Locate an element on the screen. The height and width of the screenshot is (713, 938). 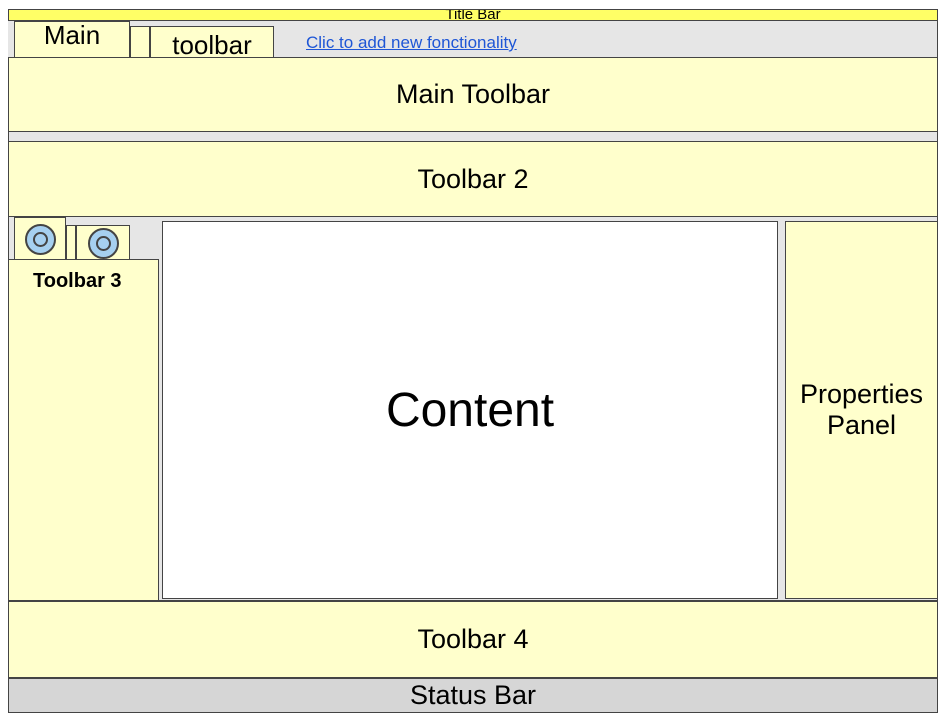
content-label: Content is located at coordinates (470, 410).